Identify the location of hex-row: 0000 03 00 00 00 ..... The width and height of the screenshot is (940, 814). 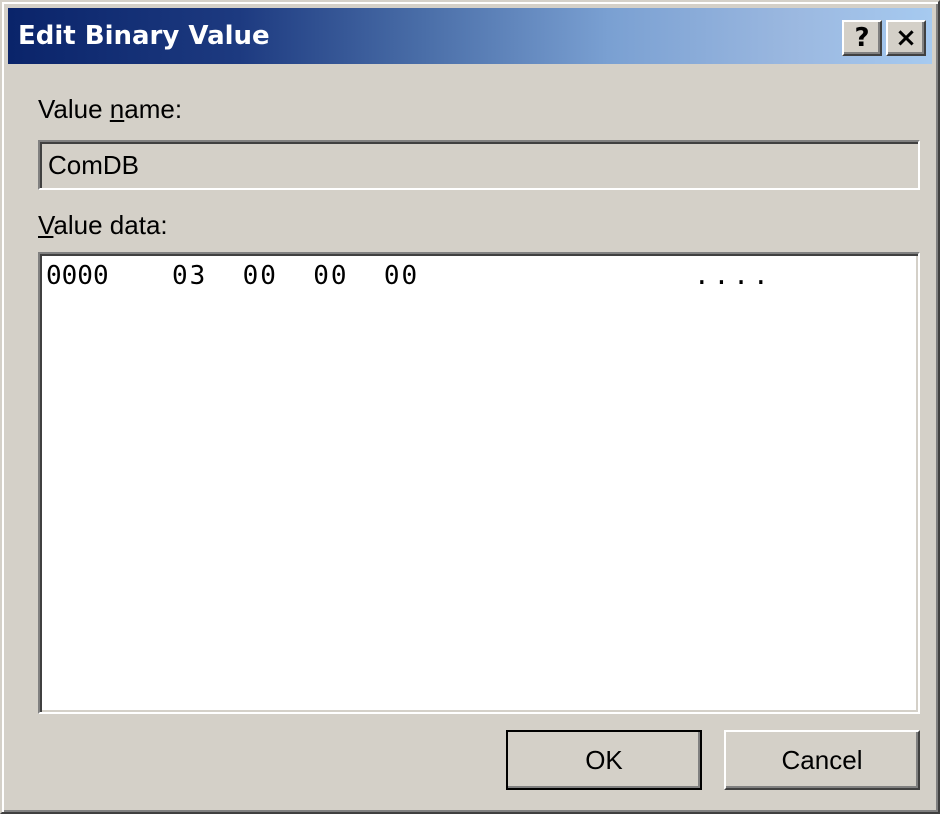
(476, 276).